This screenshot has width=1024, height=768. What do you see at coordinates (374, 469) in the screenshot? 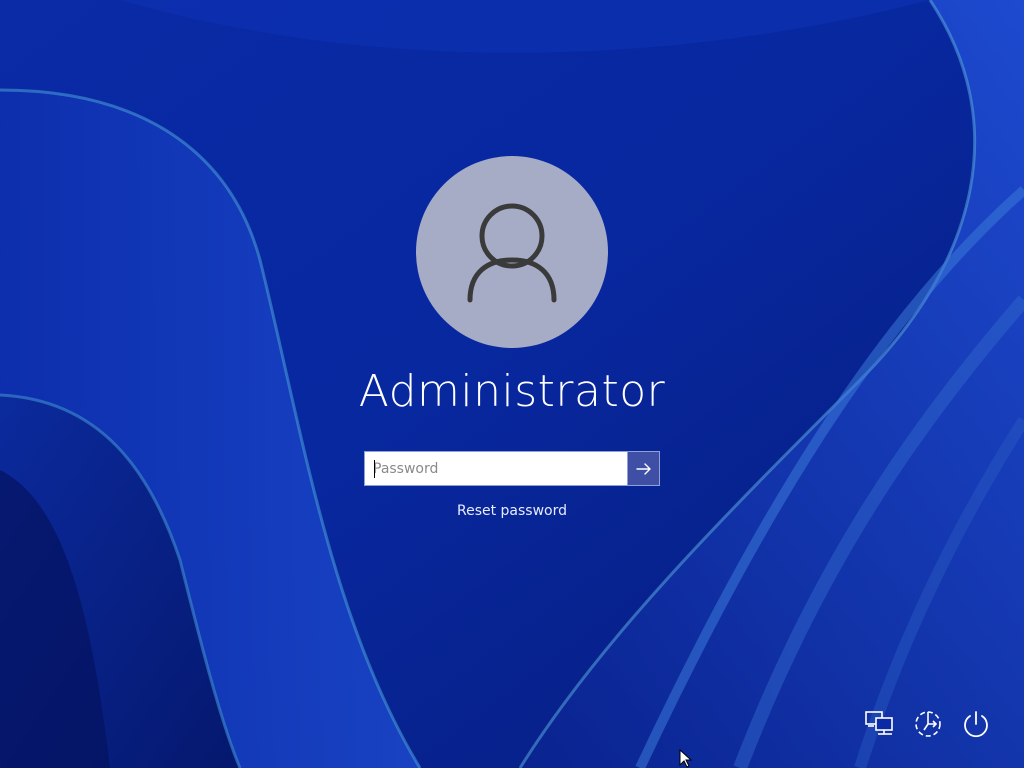
I see `text-caret` at bounding box center [374, 469].